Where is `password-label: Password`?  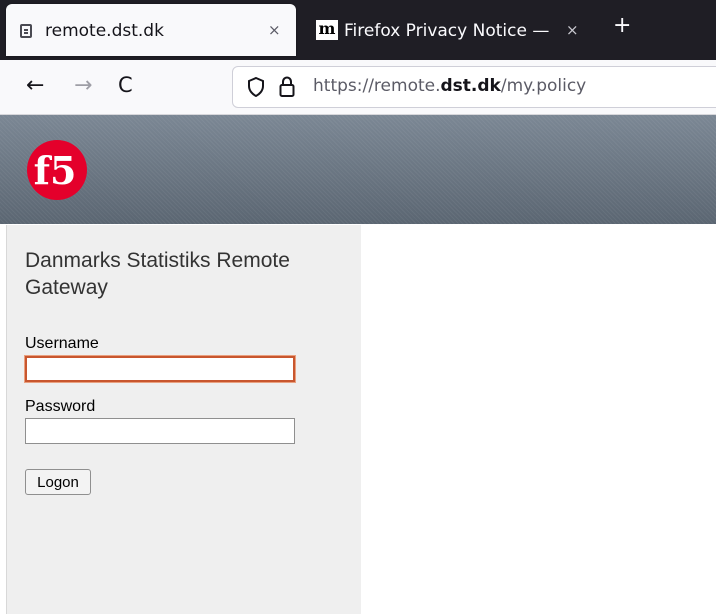 password-label: Password is located at coordinates (60, 406).